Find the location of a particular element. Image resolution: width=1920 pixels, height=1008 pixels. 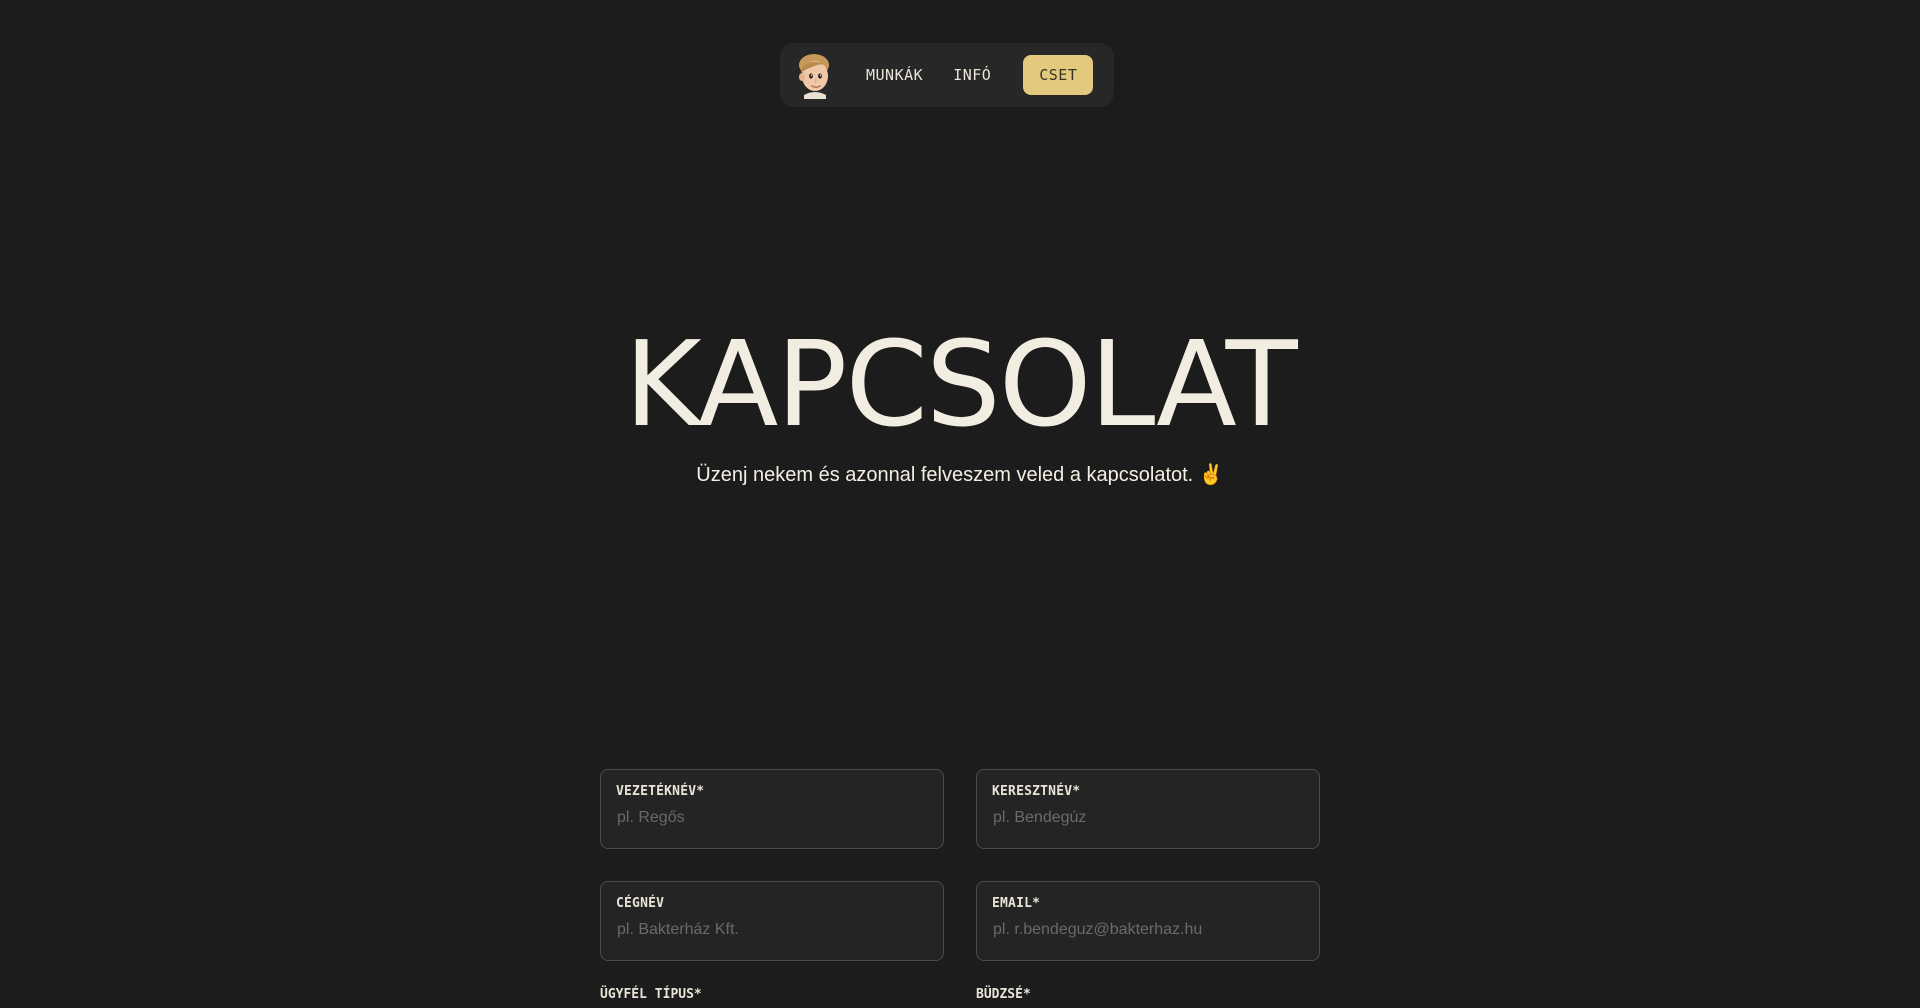

form-row: VEZETÉKNÉV* KERESZTNÉV* is located at coordinates (960, 809).